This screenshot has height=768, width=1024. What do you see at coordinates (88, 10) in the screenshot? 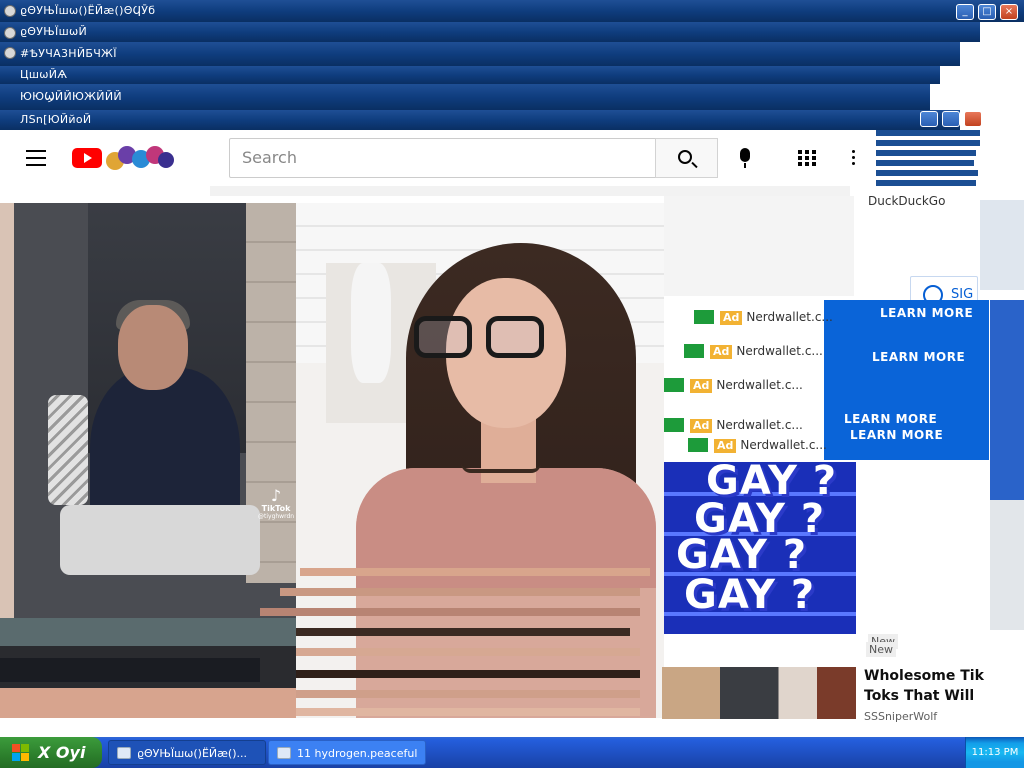
I see `window-title: ϱΘУЊЇшѡ()ЁЙæ()ΘϤӮб` at bounding box center [88, 10].